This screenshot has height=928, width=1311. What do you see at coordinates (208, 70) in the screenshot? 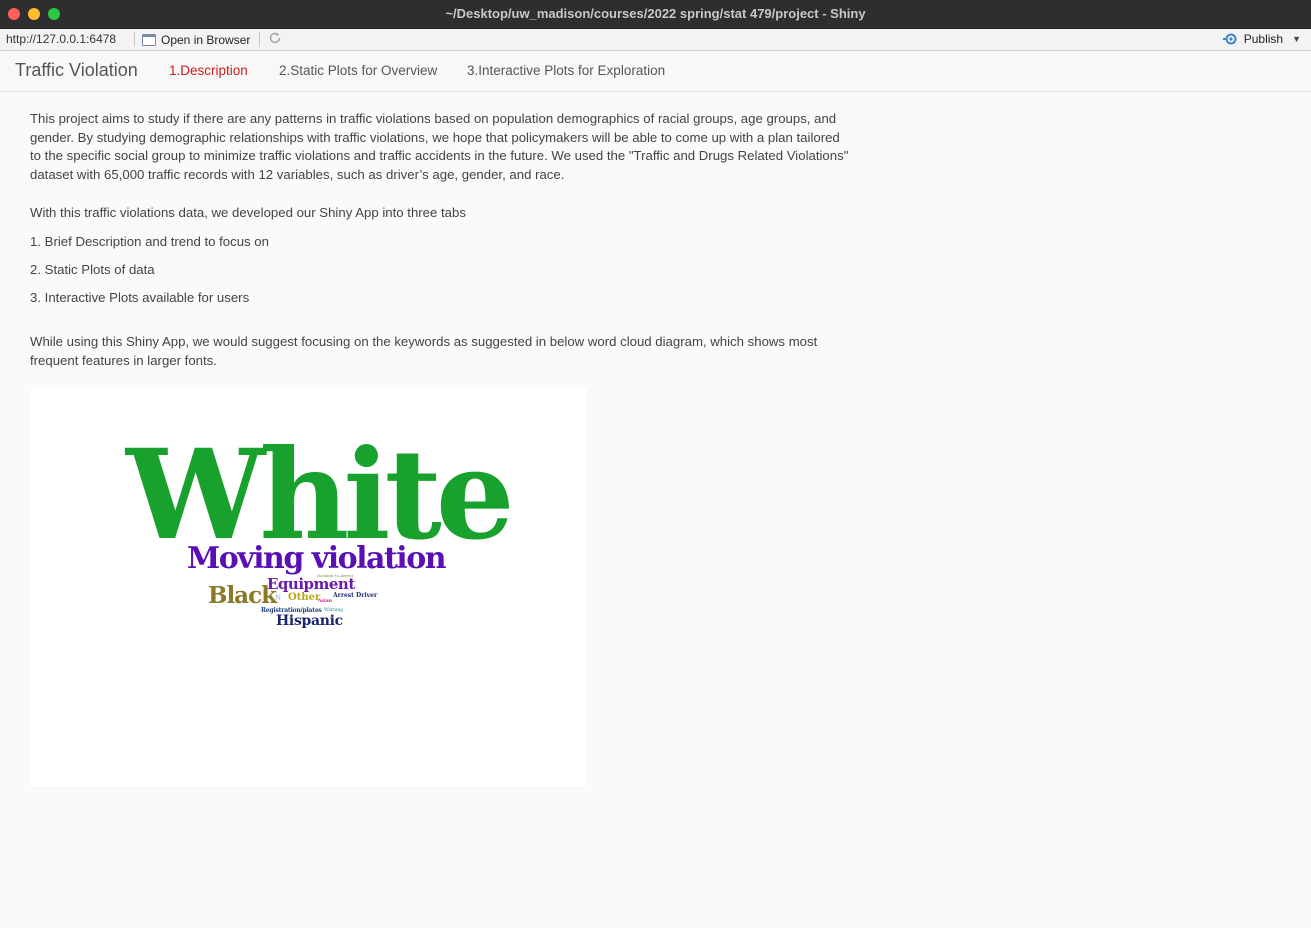
I see `tab-description: 1.Description` at bounding box center [208, 70].